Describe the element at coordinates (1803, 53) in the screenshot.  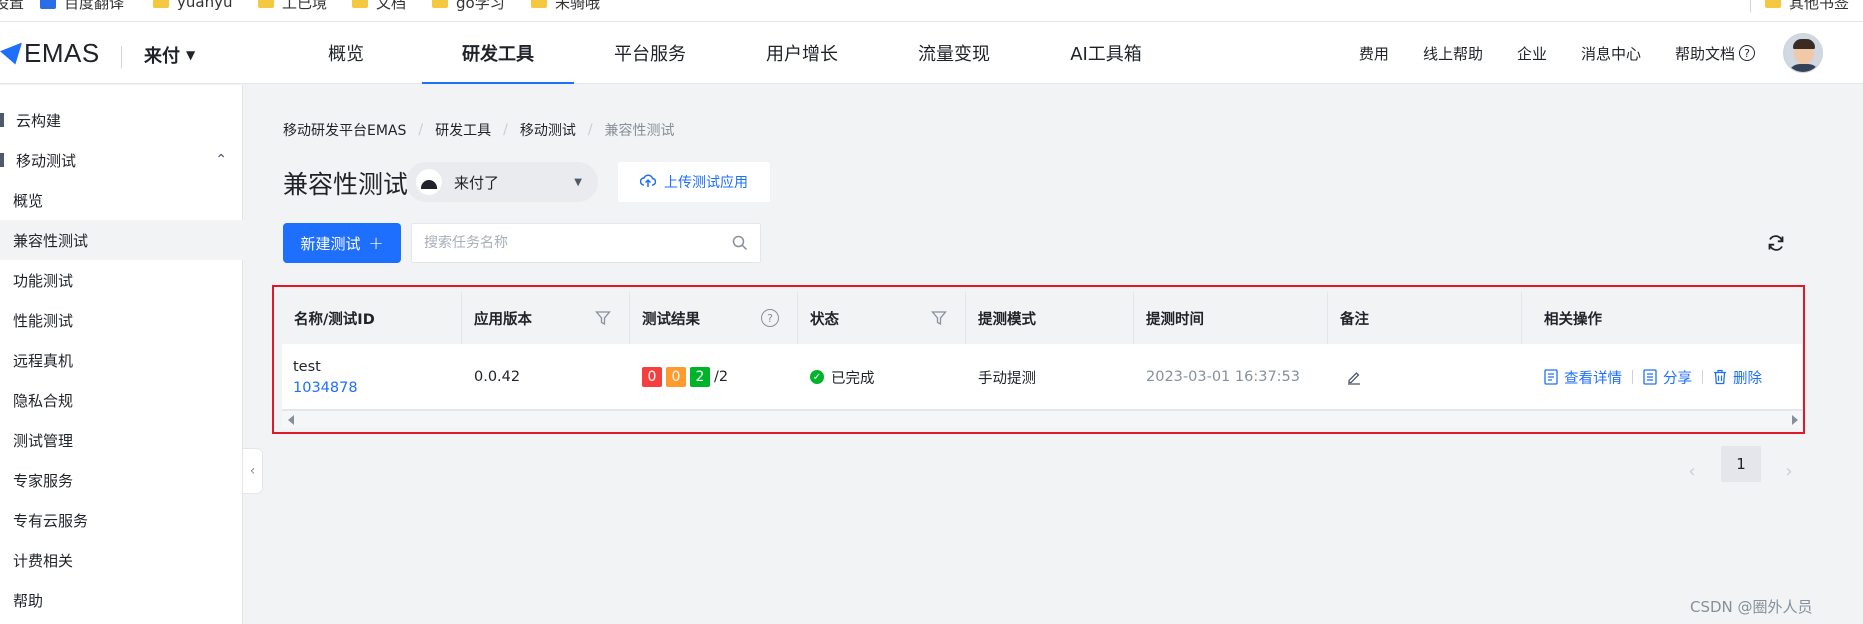
I see `avatar` at that location.